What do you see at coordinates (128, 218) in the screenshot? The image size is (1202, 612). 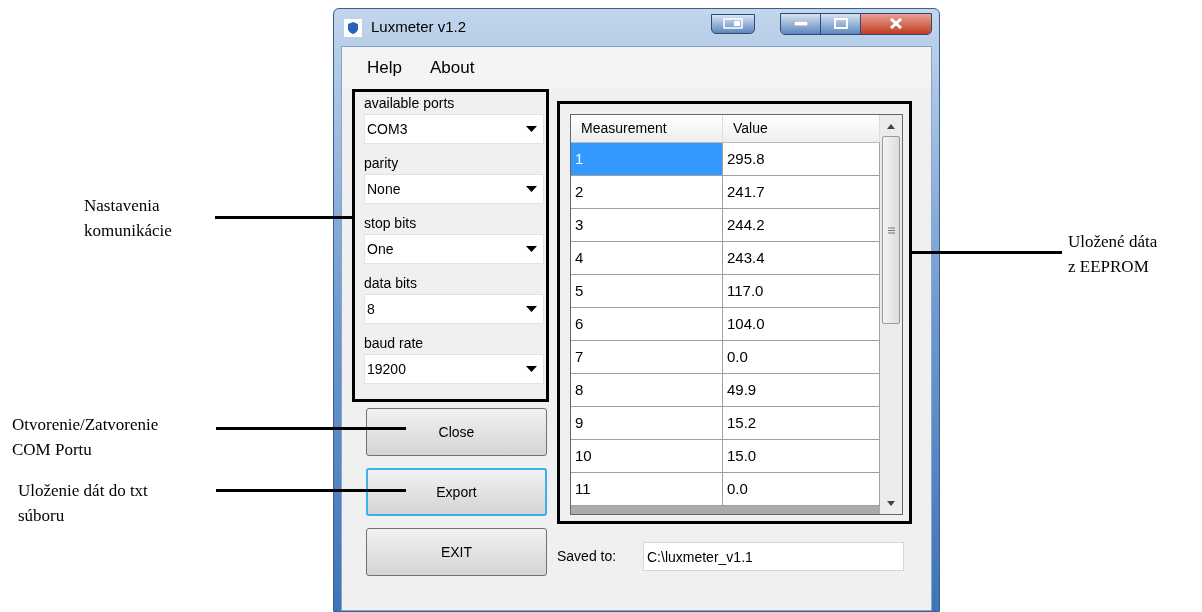 I see `annotation-label: Nastavenia komunikácie` at bounding box center [128, 218].